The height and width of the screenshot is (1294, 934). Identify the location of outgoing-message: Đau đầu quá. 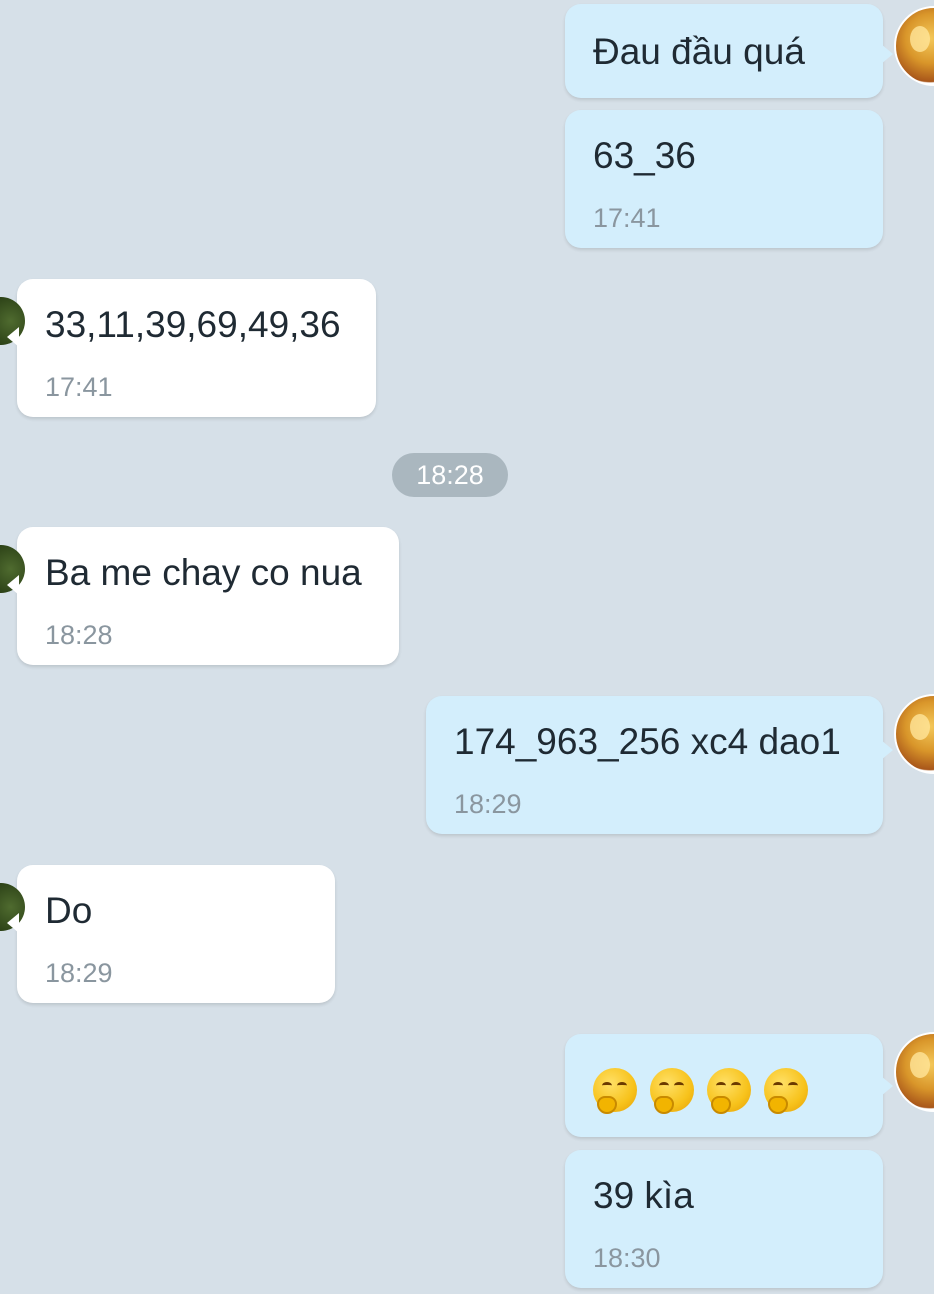
(729, 51).